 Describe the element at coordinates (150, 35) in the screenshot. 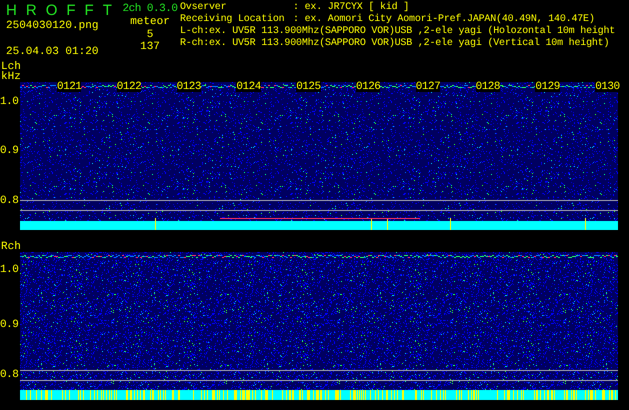

I see `counter-value: 5` at that location.